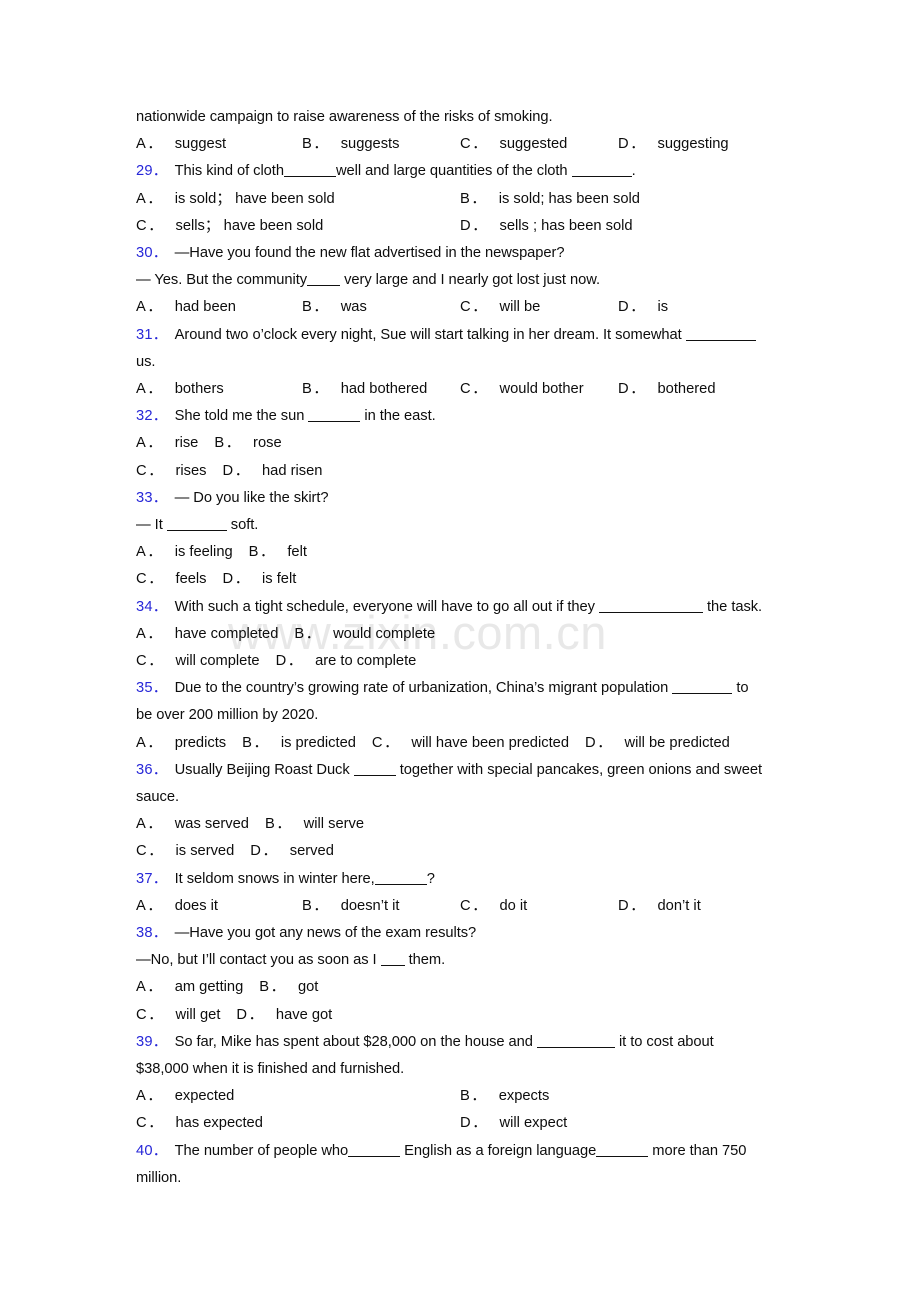 This screenshot has height=1302, width=920. Describe the element at coordinates (353, 307) in the screenshot. I see `option-b-text: was` at that location.